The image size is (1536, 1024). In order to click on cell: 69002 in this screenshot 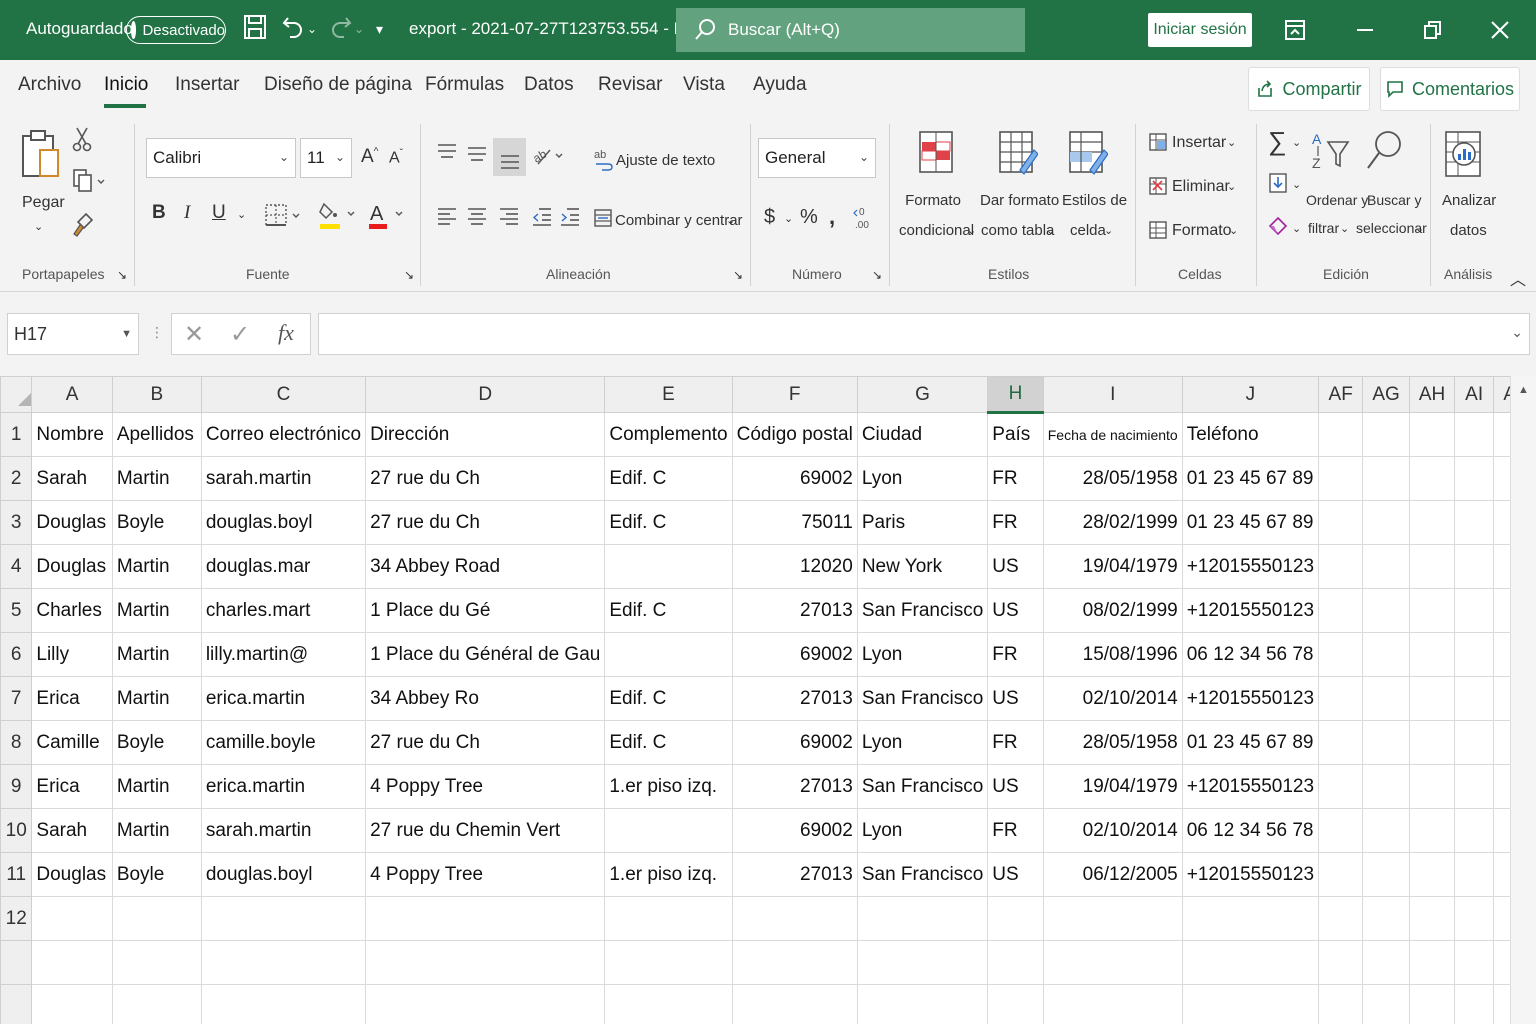, I will do `click(794, 742)`.